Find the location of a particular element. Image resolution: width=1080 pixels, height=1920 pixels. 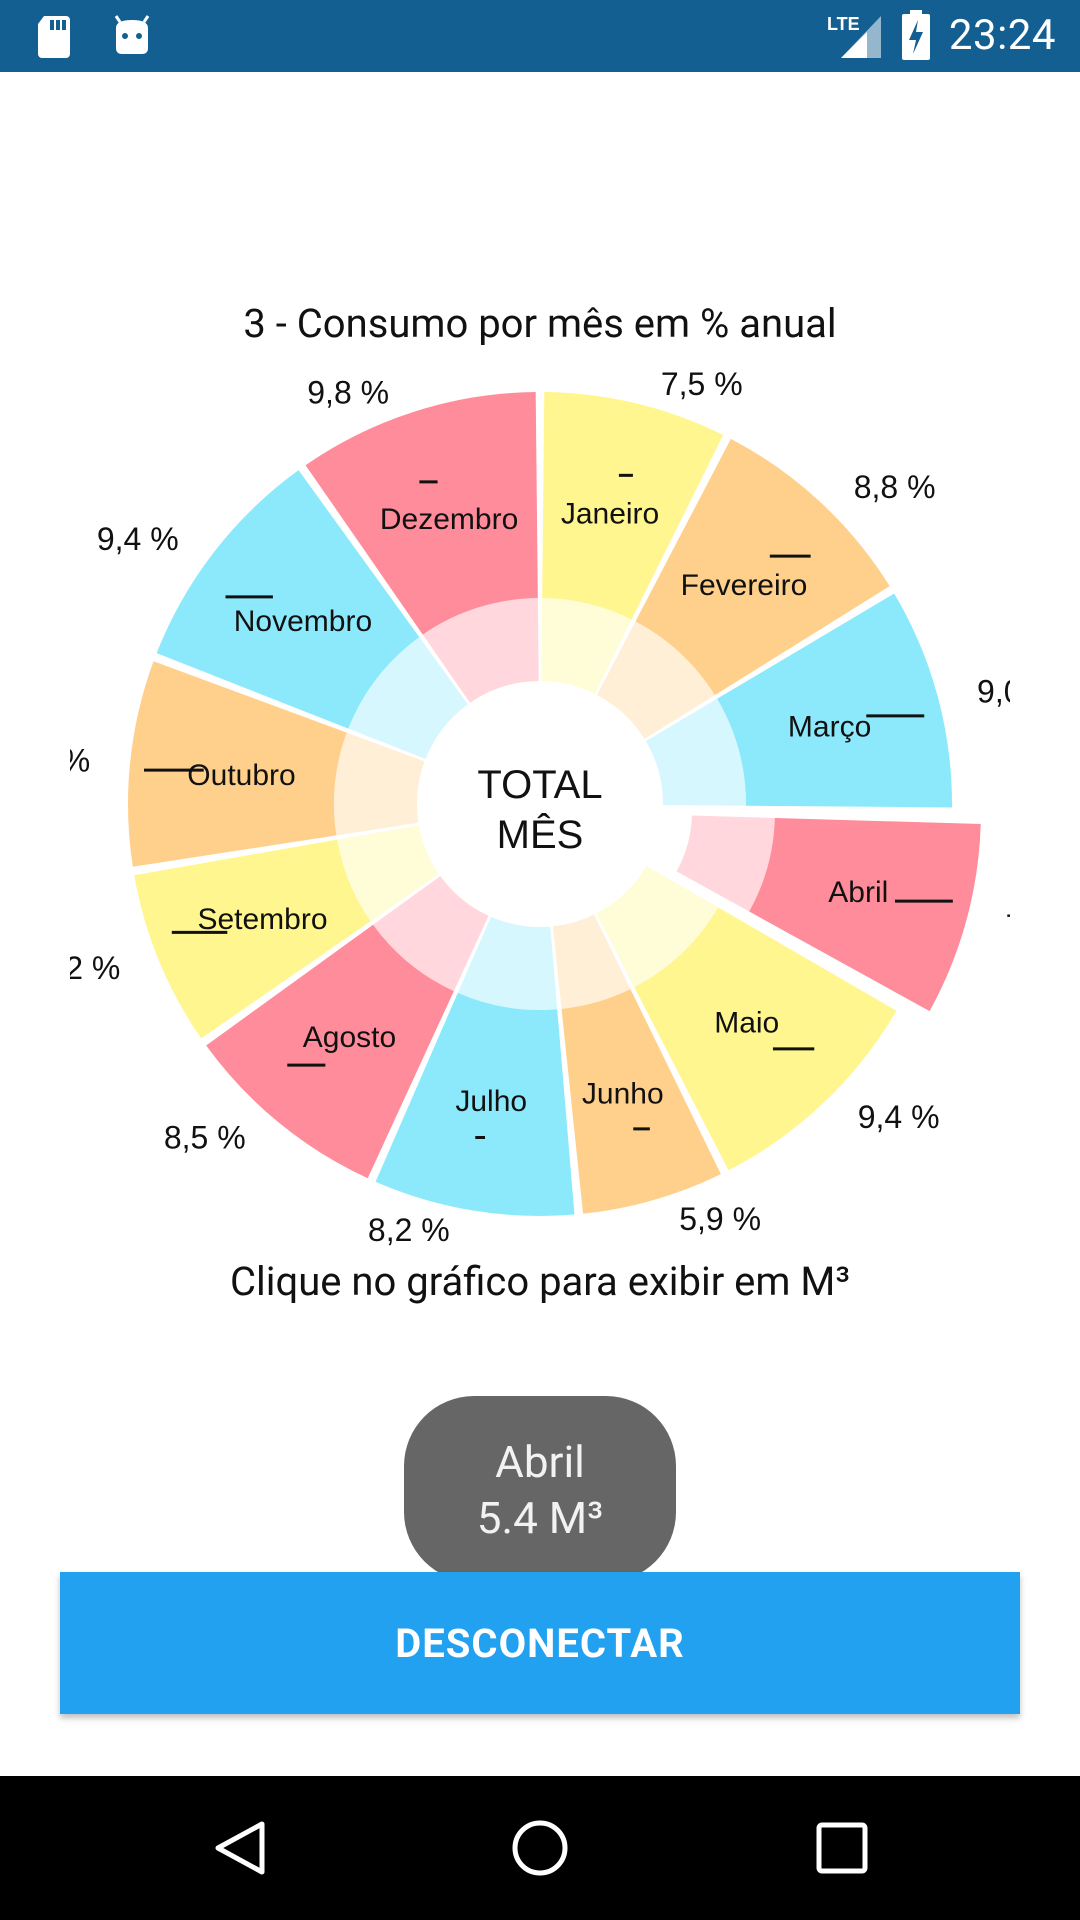

slice-label-outubro: Outubro is located at coordinates (241, 775).